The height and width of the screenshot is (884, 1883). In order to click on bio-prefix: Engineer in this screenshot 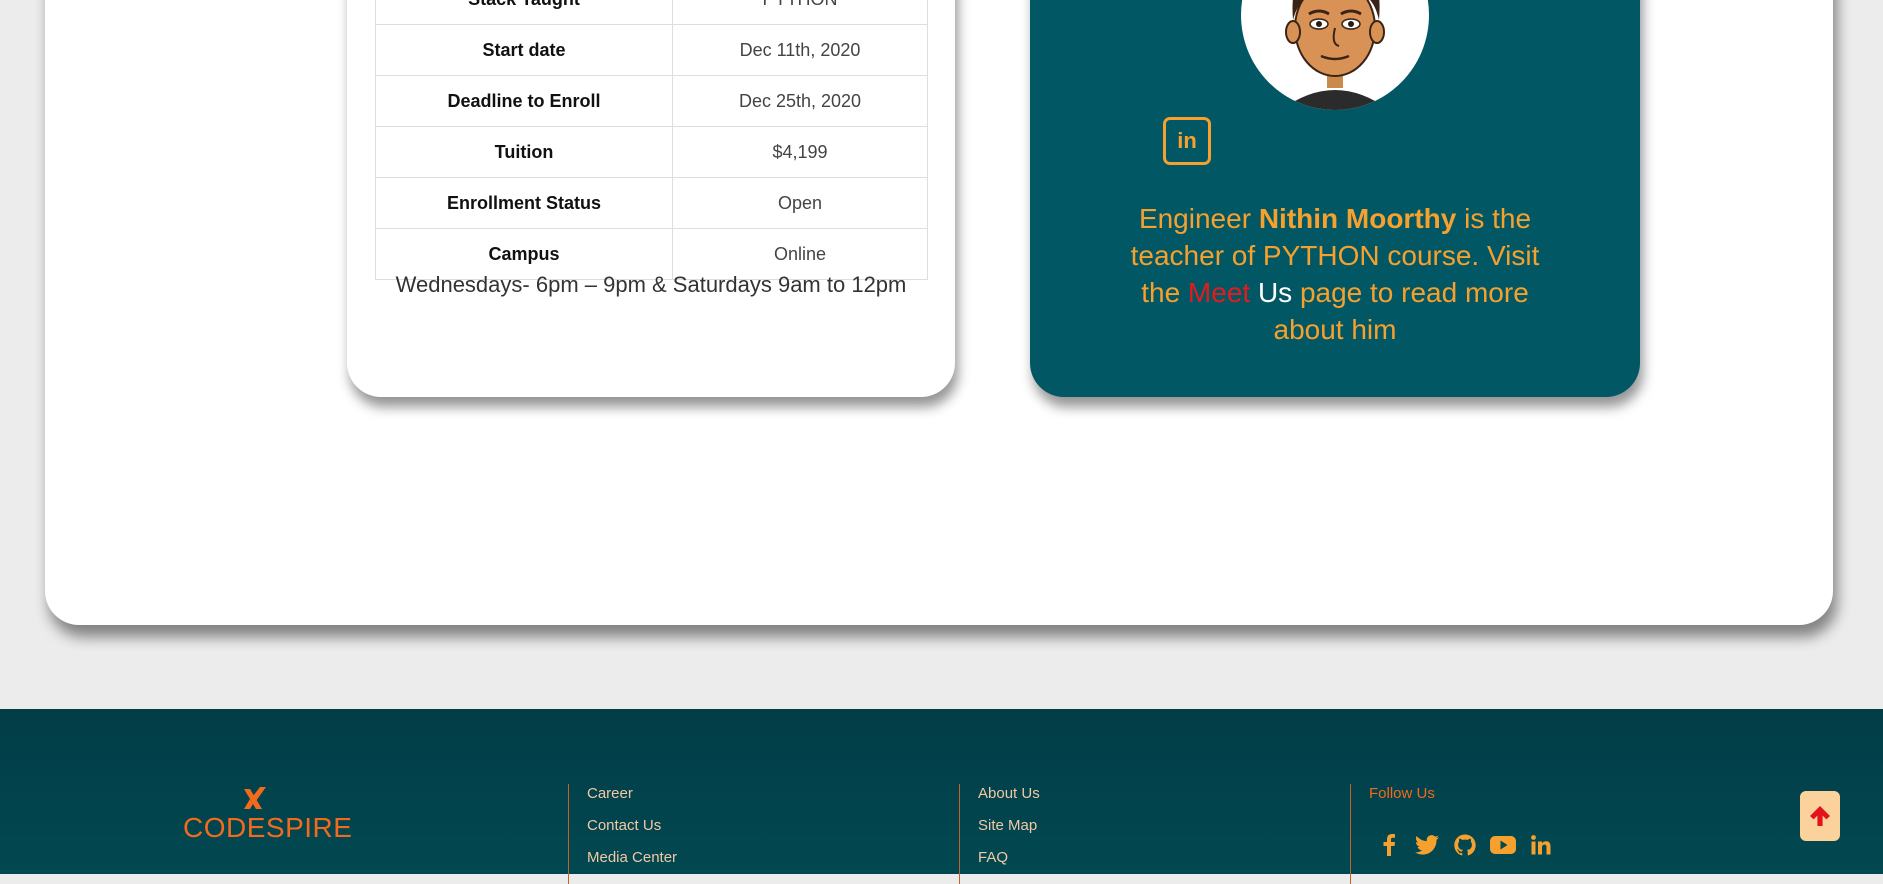, I will do `click(1198, 218)`.